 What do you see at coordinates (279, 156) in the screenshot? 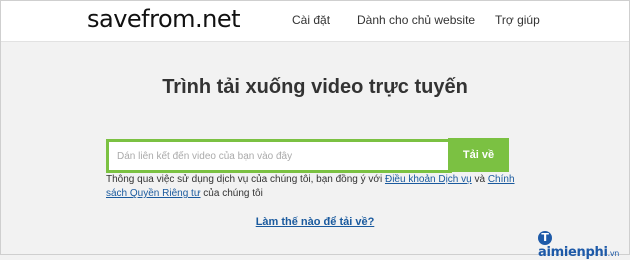
I see `video-url-input` at bounding box center [279, 156].